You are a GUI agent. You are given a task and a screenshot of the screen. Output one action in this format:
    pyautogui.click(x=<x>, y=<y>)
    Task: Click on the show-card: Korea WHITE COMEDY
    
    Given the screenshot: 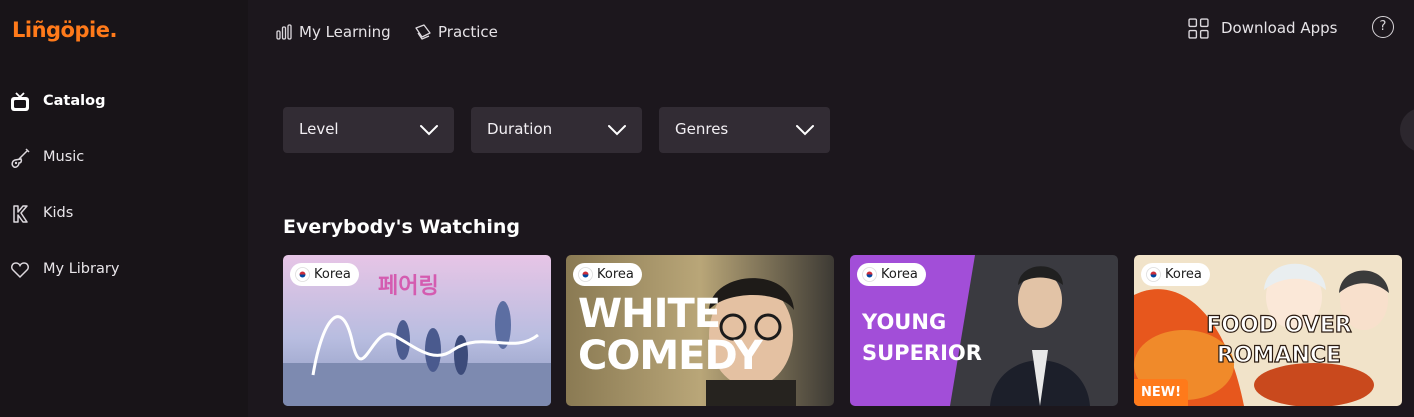 What is the action you would take?
    pyautogui.click(x=700, y=330)
    